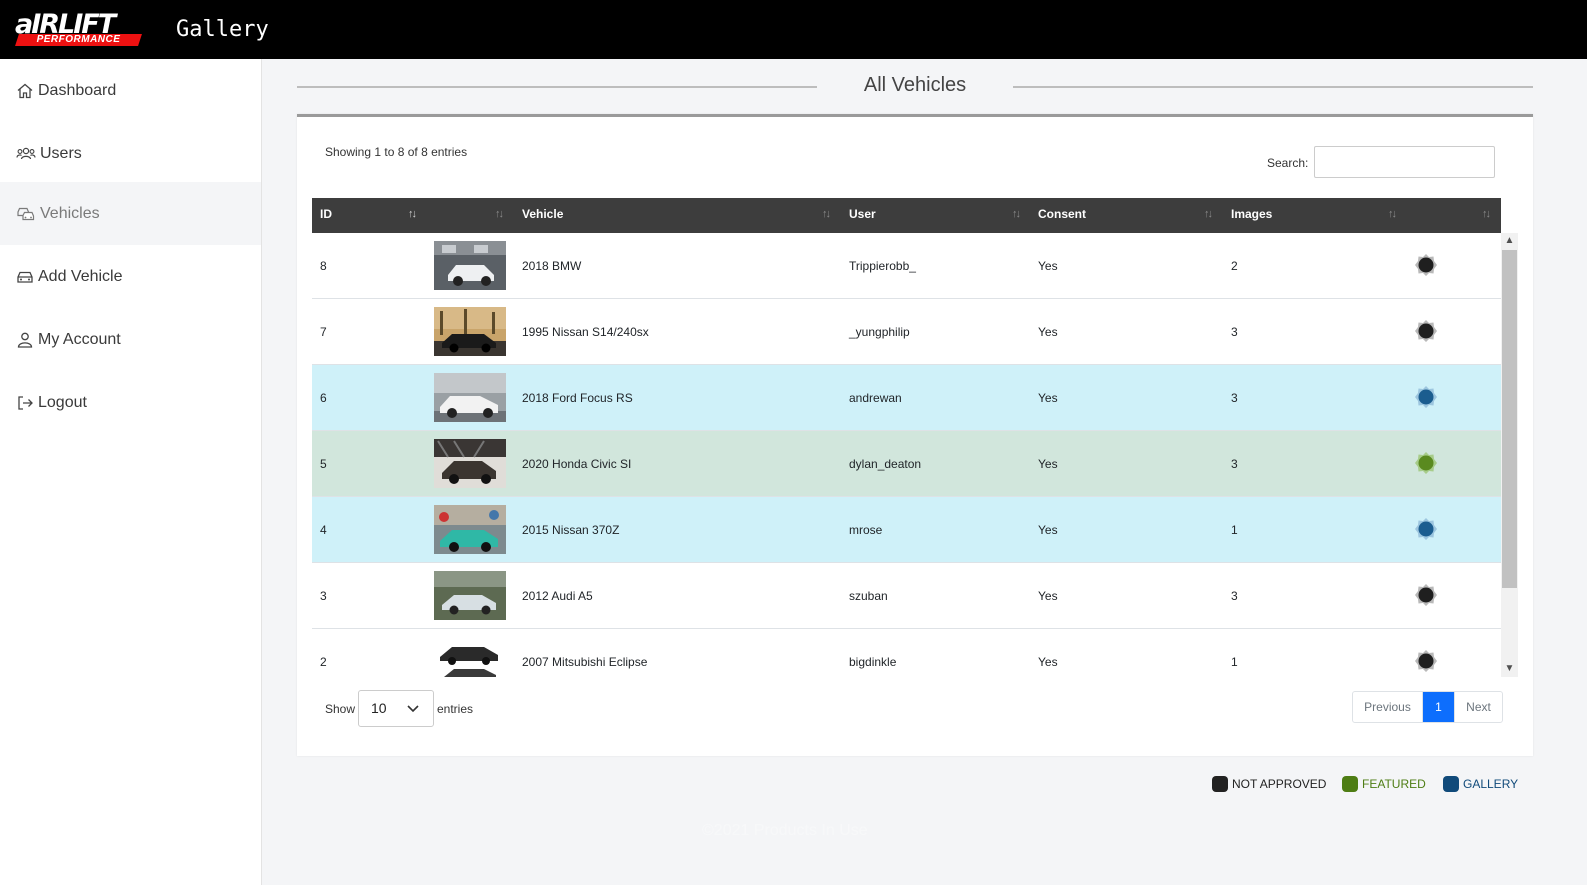 The image size is (1587, 885). What do you see at coordinates (77, 90) in the screenshot?
I see `sidebar-item-label: Dashboard` at bounding box center [77, 90].